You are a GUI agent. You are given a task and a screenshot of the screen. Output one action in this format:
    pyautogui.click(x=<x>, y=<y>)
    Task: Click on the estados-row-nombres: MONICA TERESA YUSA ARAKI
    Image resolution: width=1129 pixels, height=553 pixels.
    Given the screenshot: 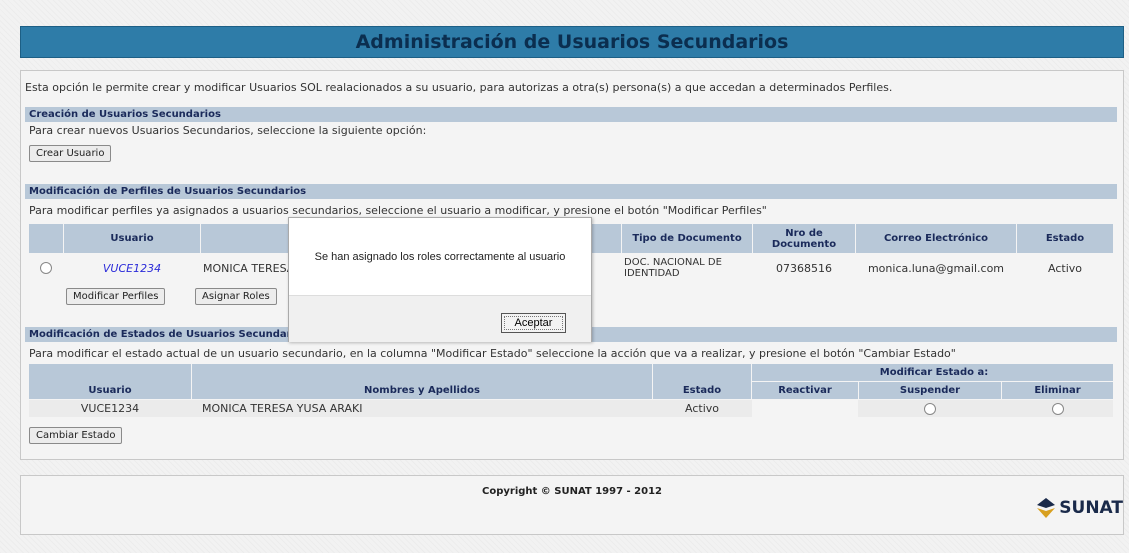 What is the action you would take?
    pyautogui.click(x=282, y=408)
    